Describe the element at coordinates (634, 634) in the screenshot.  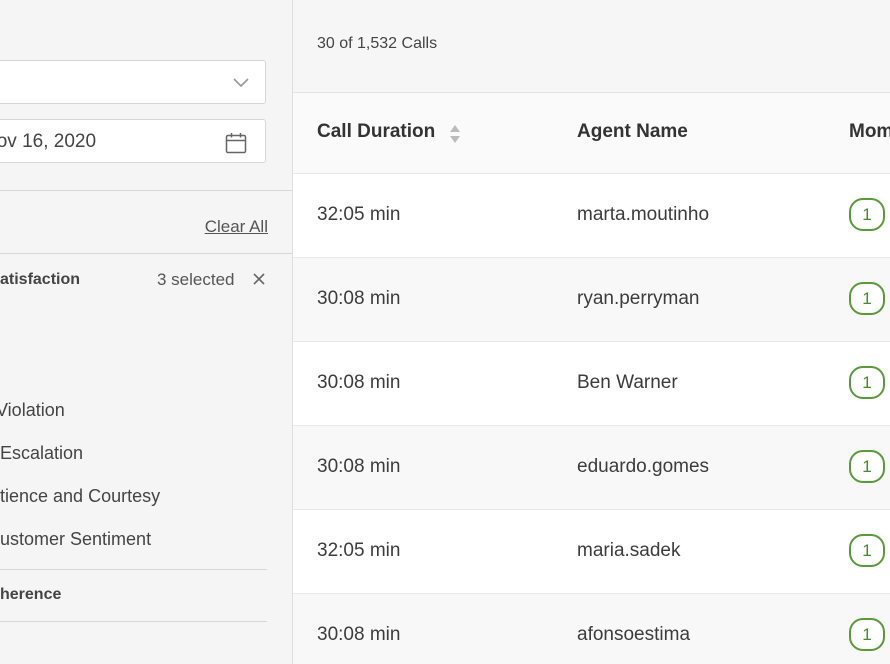
I see `agent-name-cell: afonsoestima` at that location.